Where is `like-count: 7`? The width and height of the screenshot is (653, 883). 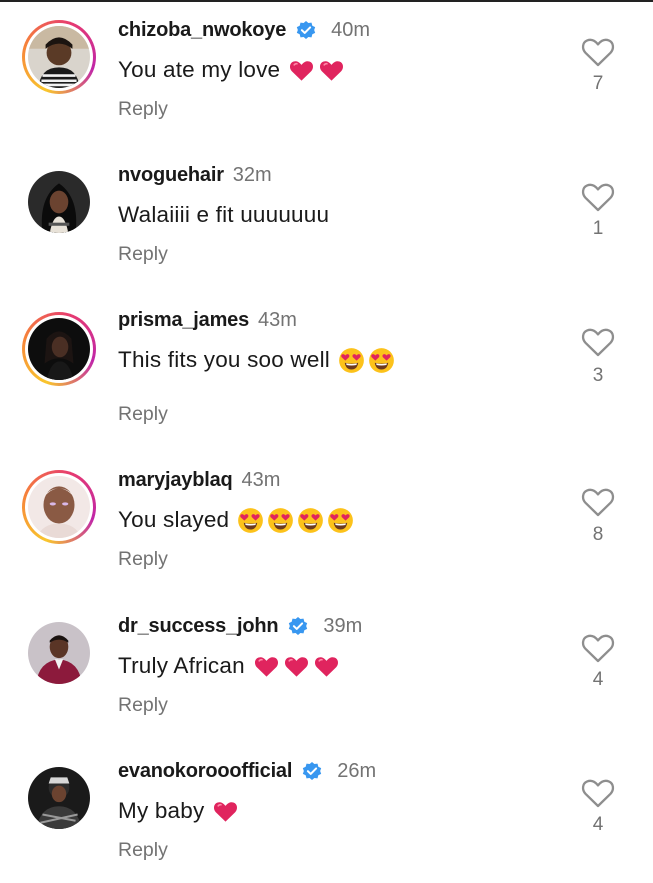
like-count: 7 is located at coordinates (598, 83).